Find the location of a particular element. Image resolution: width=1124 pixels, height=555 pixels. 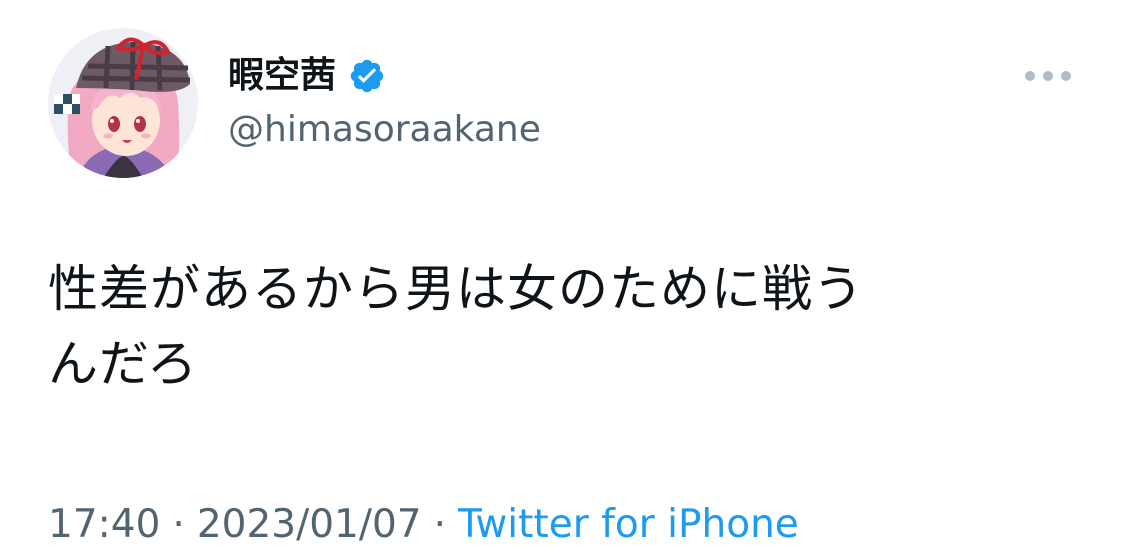

verified-badge-icon is located at coordinates (367, 76).